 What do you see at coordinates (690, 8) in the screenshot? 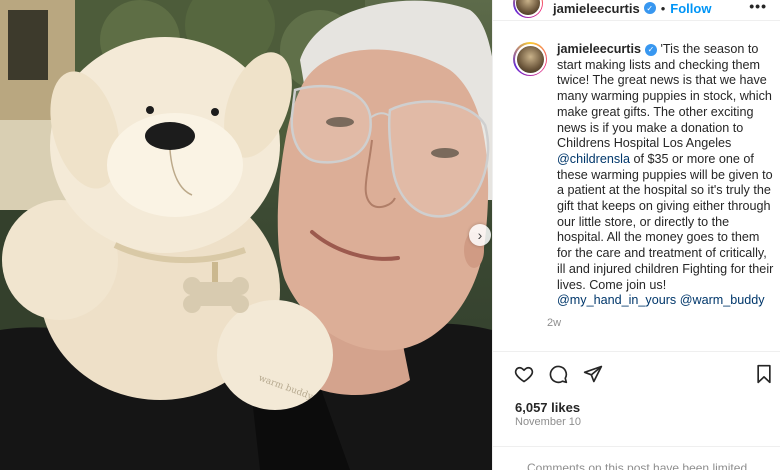
I see `follow-button: Follow` at bounding box center [690, 8].